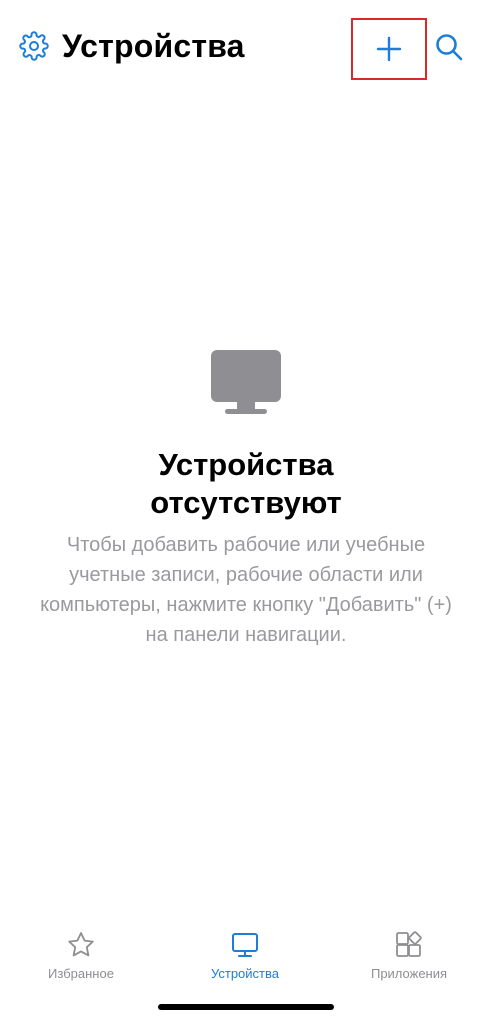  I want to click on plus-icon, so click(389, 49).